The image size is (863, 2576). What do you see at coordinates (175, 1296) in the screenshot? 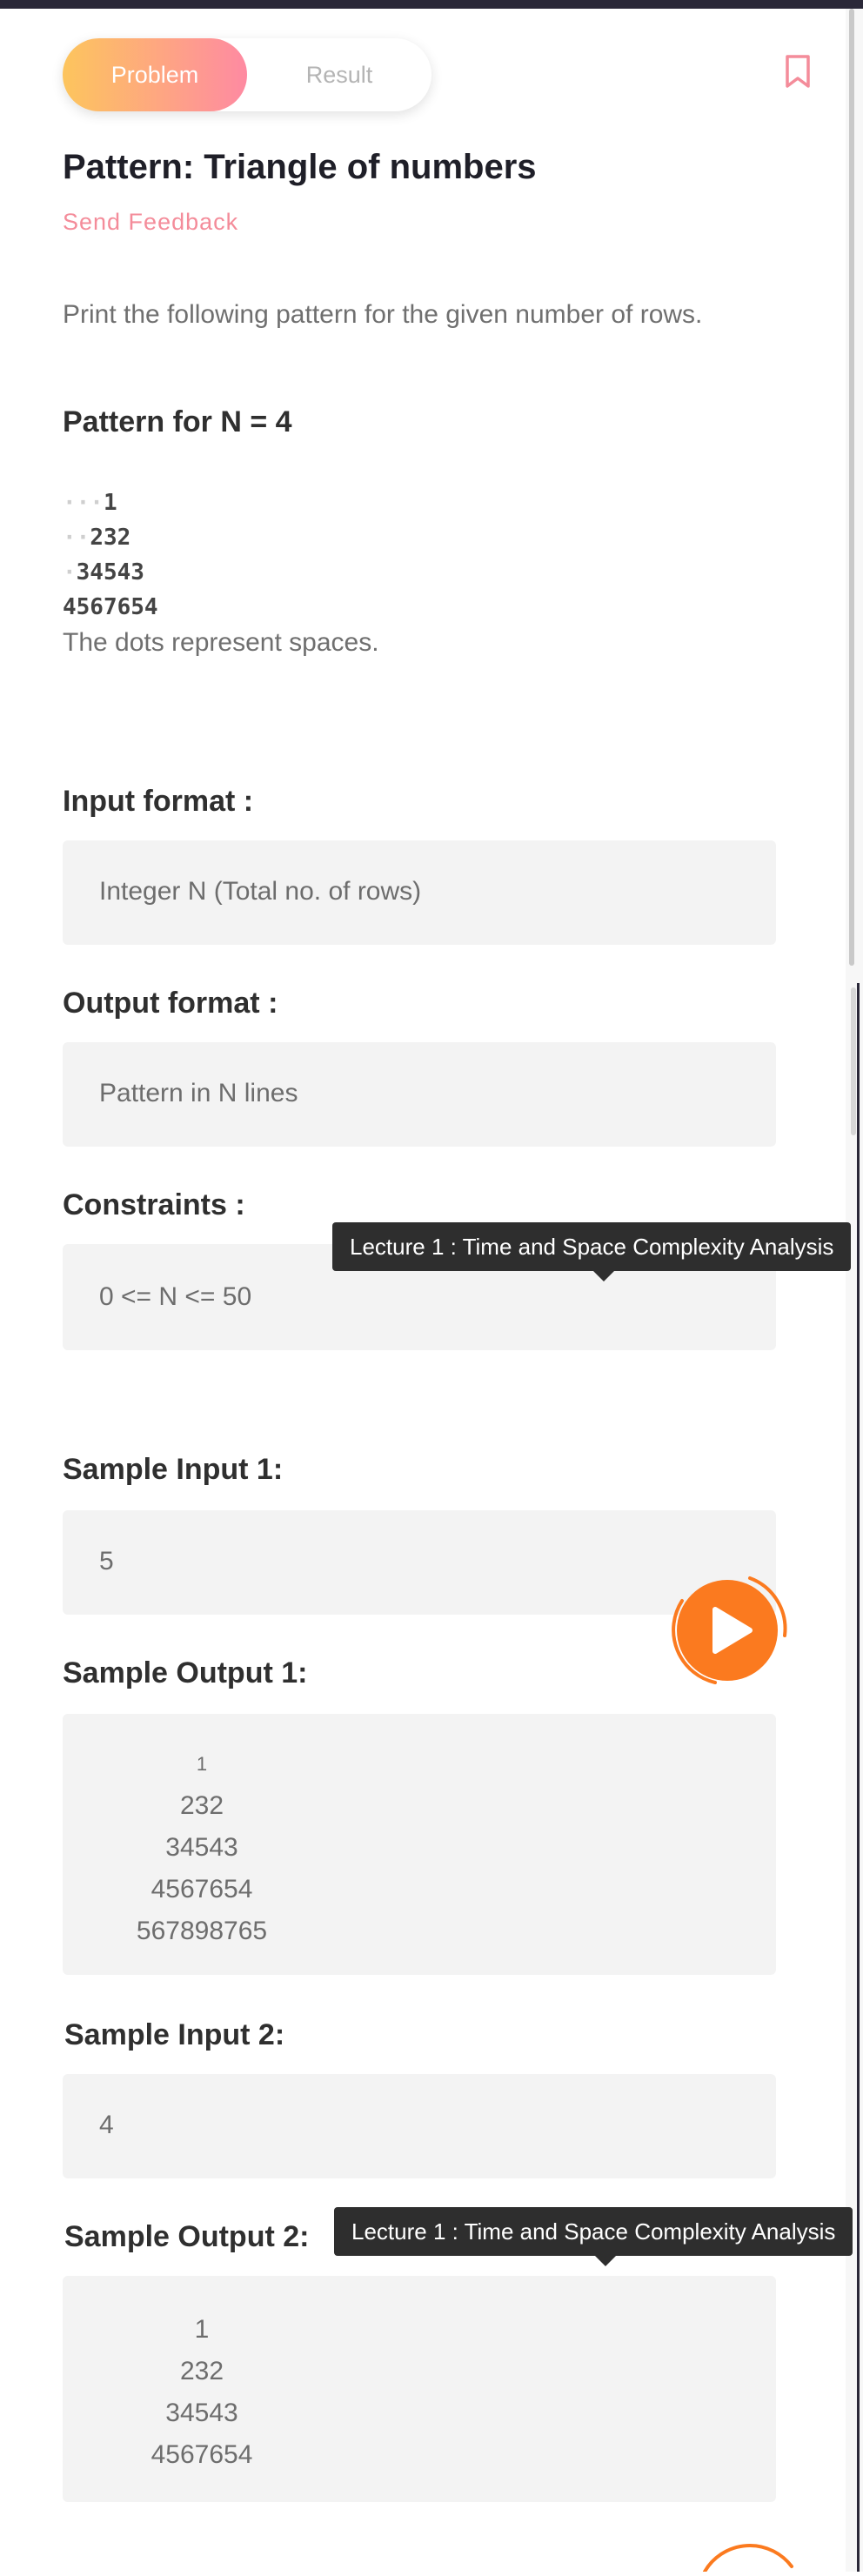
I see `constraints-value: 0 <= N <= 50` at bounding box center [175, 1296].